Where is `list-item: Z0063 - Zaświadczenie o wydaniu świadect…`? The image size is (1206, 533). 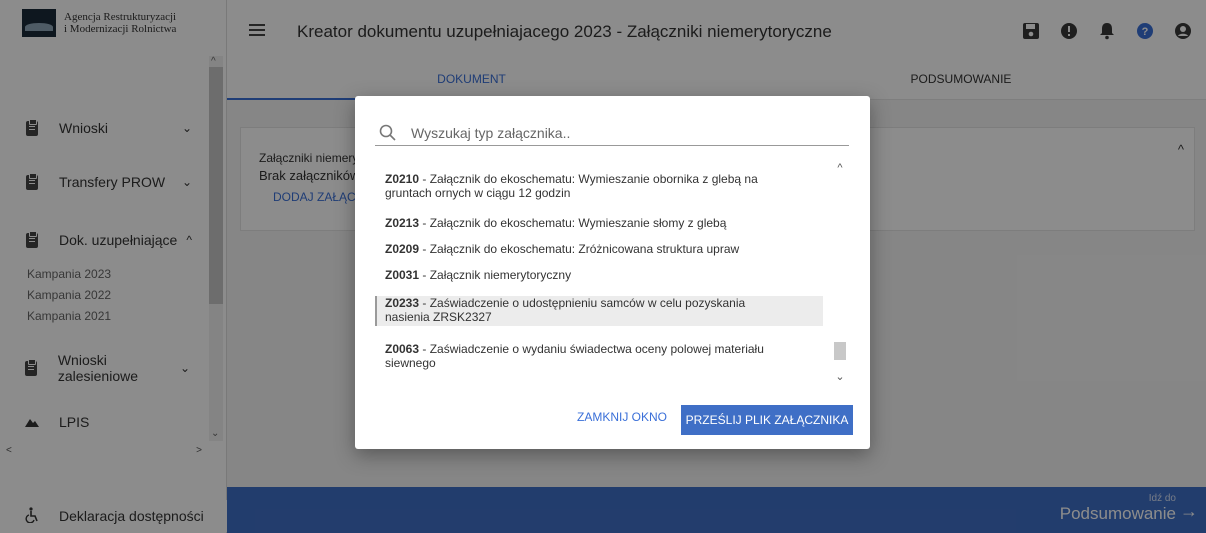
list-item: Z0063 - Zaświadczenie o wydaniu świadect… is located at coordinates (599, 356).